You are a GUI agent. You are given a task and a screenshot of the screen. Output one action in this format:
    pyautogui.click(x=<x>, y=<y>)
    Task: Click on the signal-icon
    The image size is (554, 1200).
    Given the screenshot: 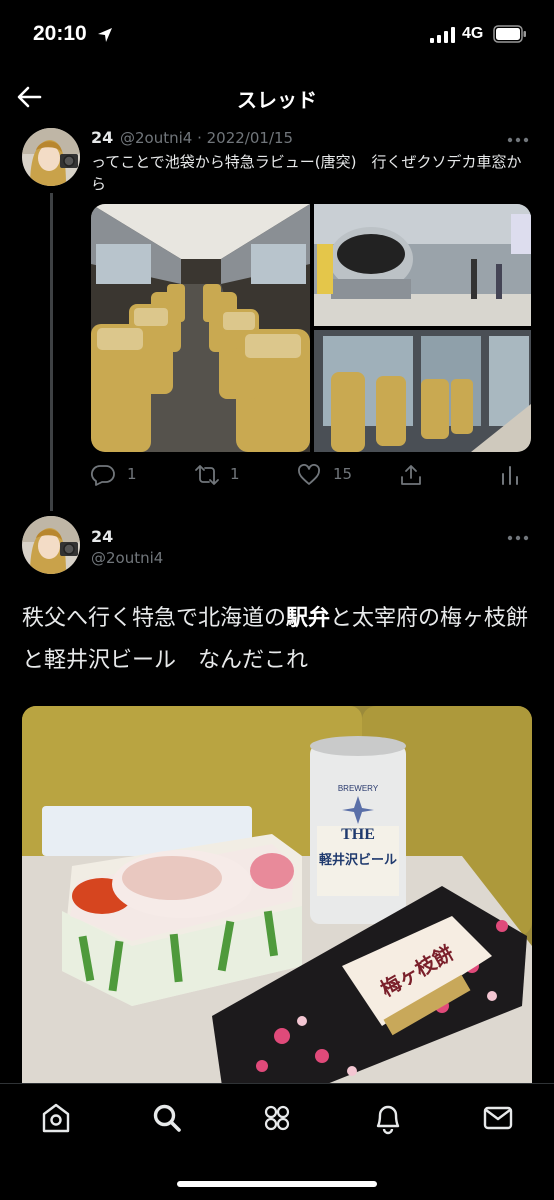 What is the action you would take?
    pyautogui.click(x=442, y=35)
    